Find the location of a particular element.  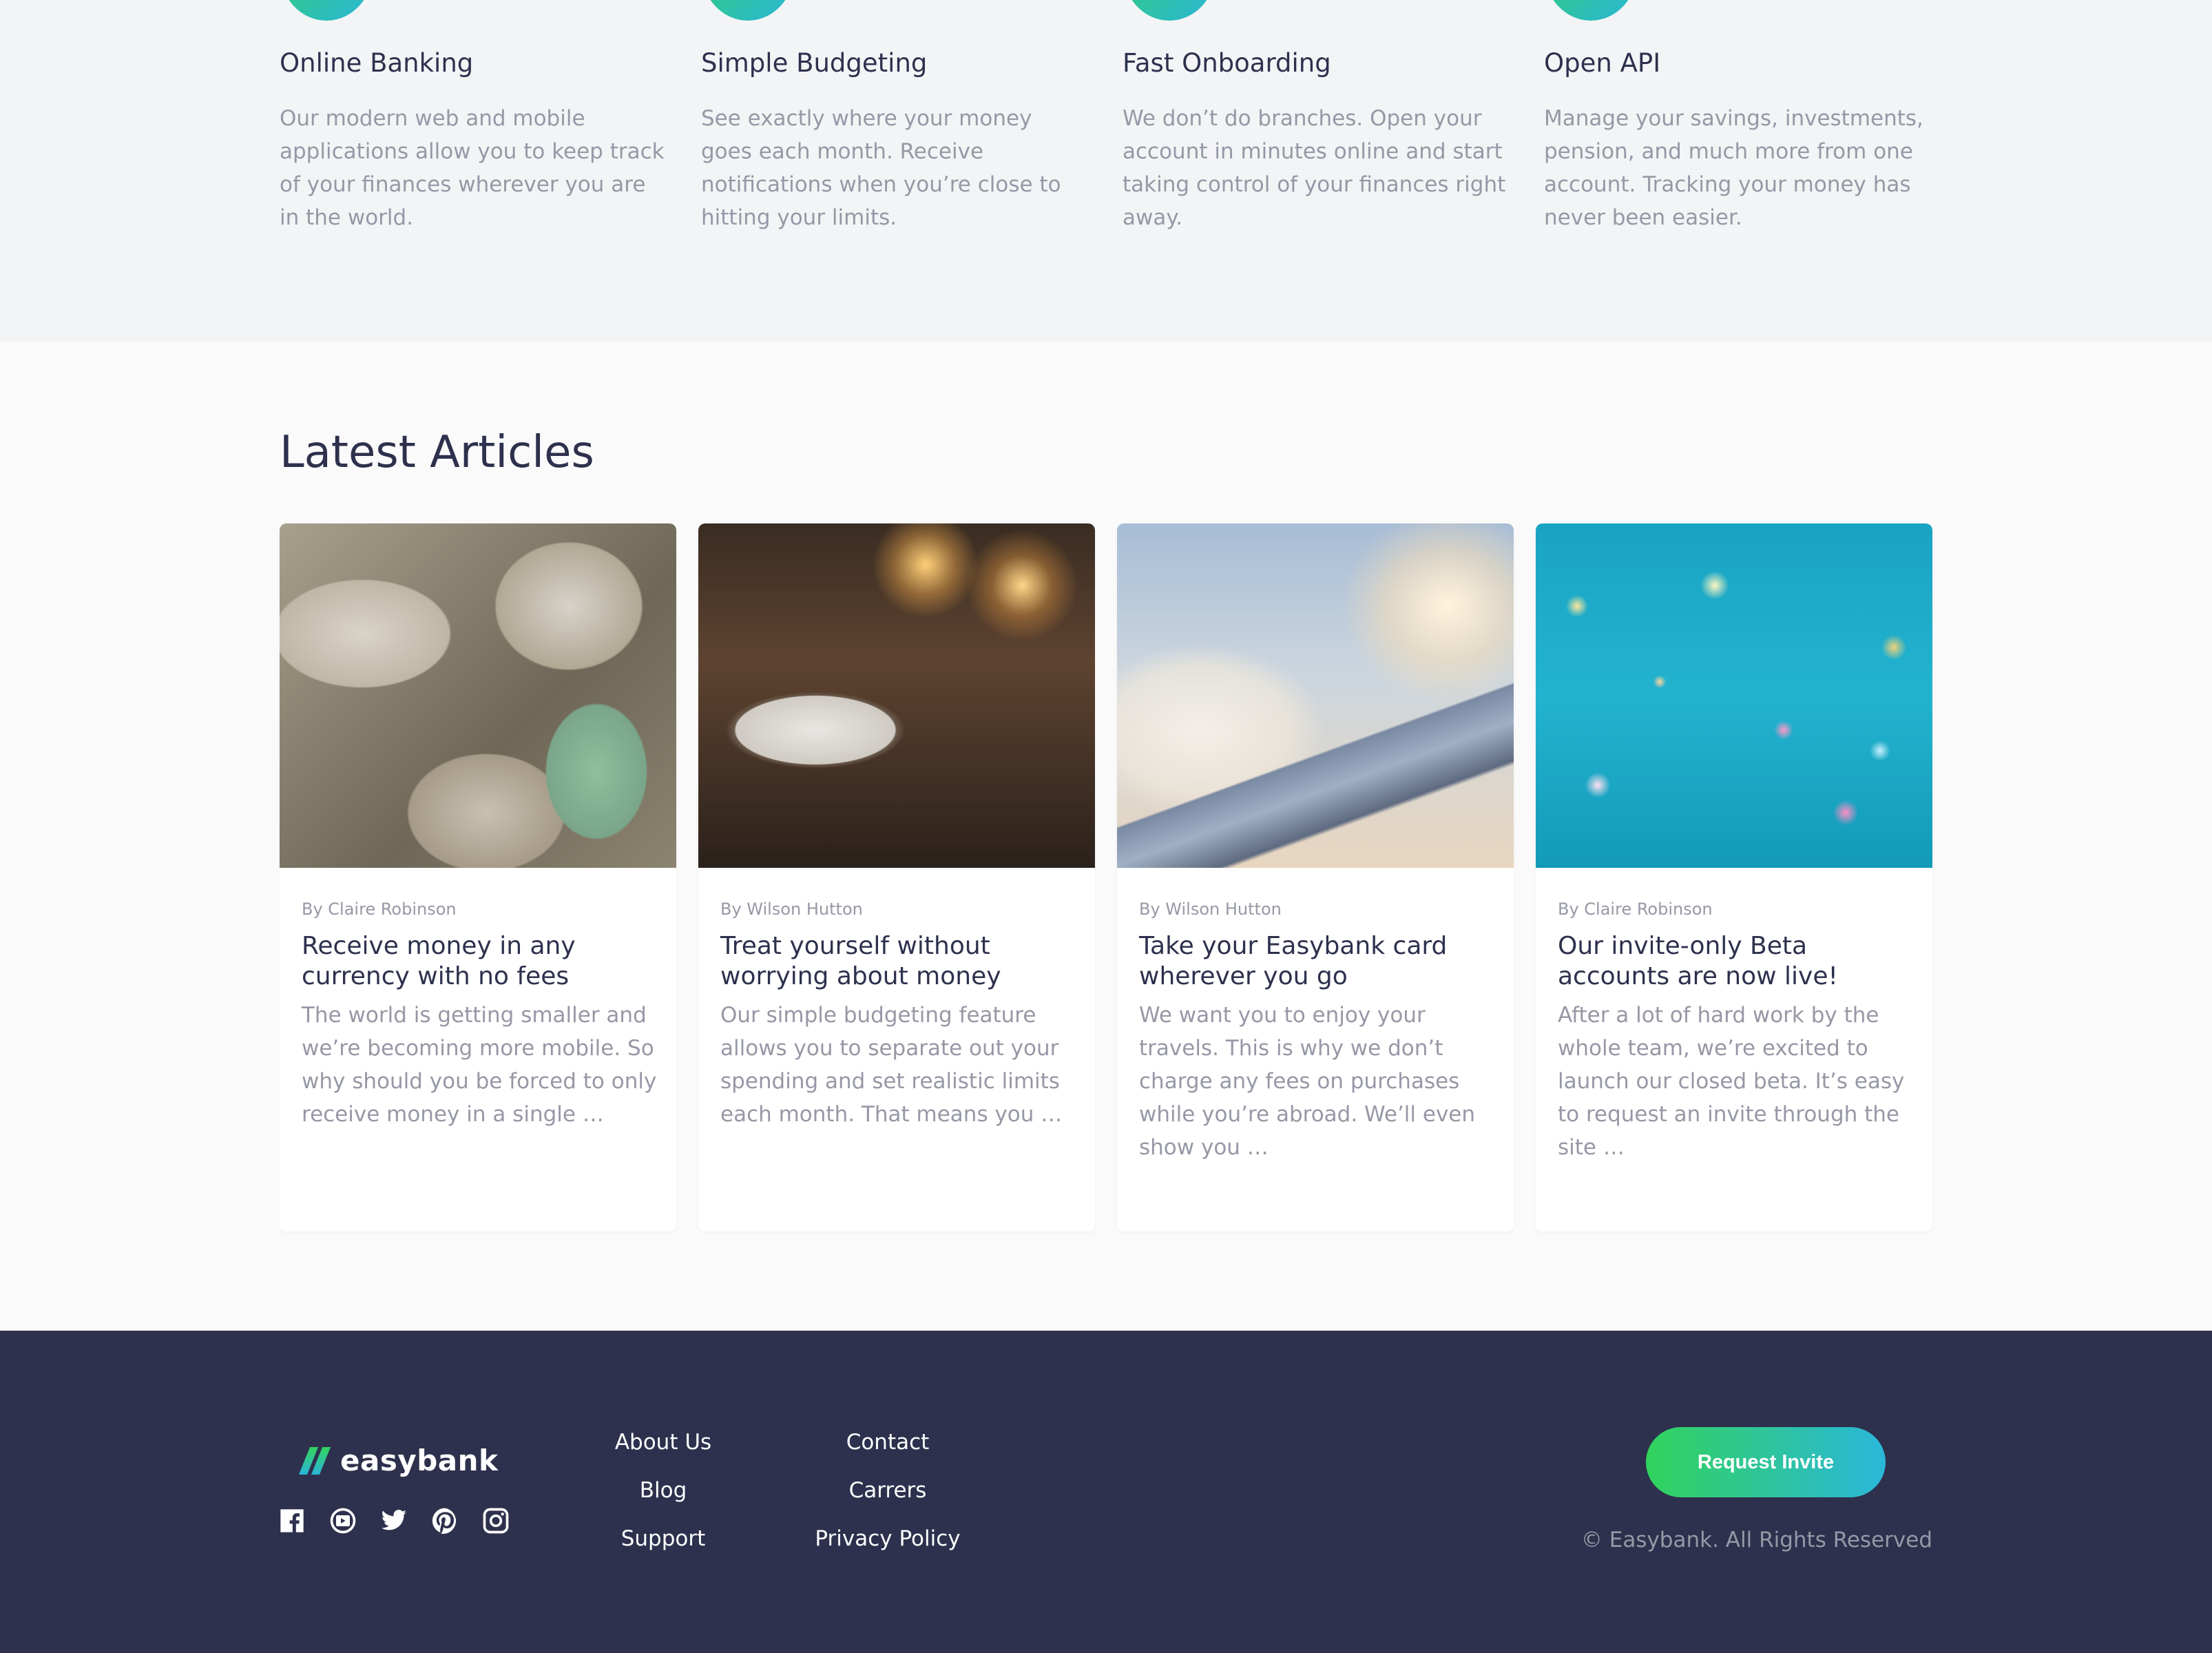

facebook-icon is located at coordinates (292, 1521).